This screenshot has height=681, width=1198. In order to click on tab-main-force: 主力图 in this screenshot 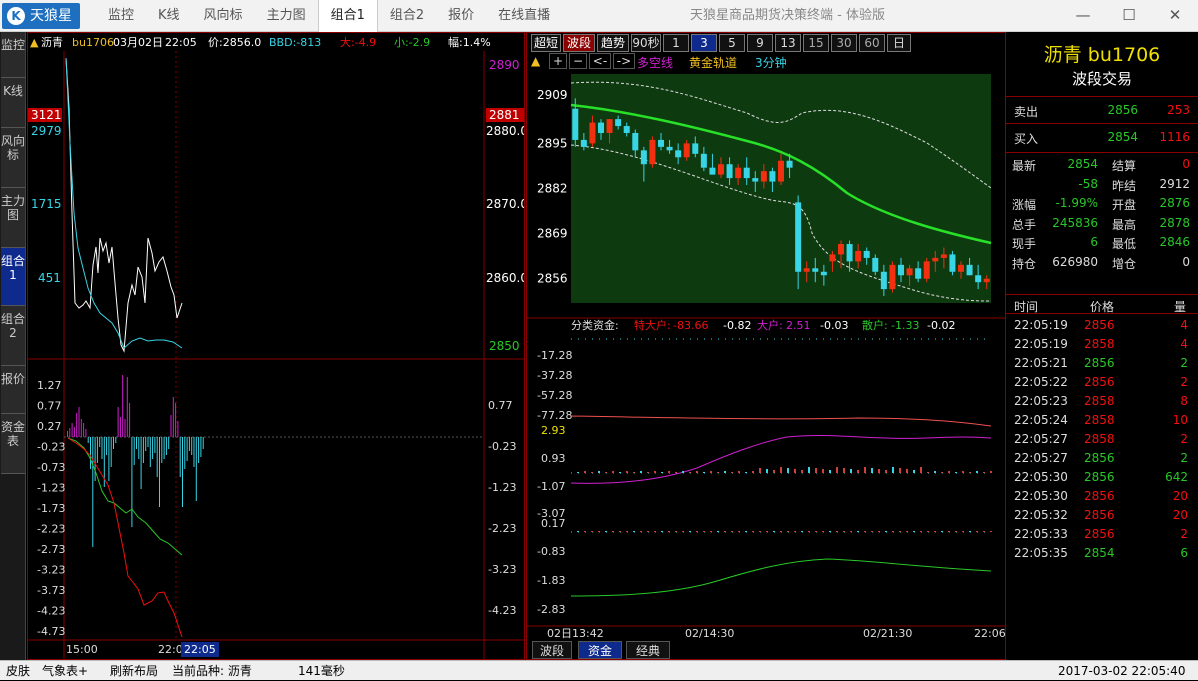, I will do `click(286, 16)`.